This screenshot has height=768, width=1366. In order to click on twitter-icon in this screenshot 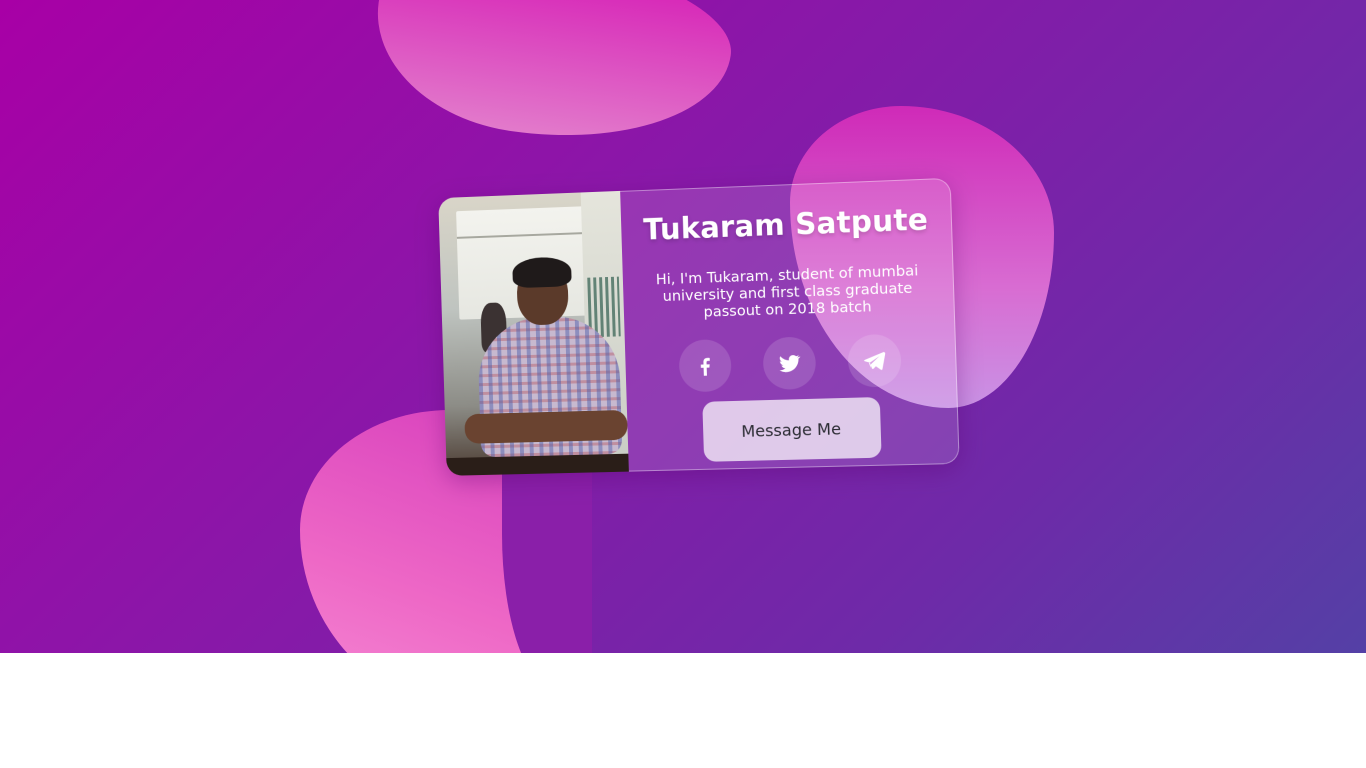, I will do `click(789, 363)`.